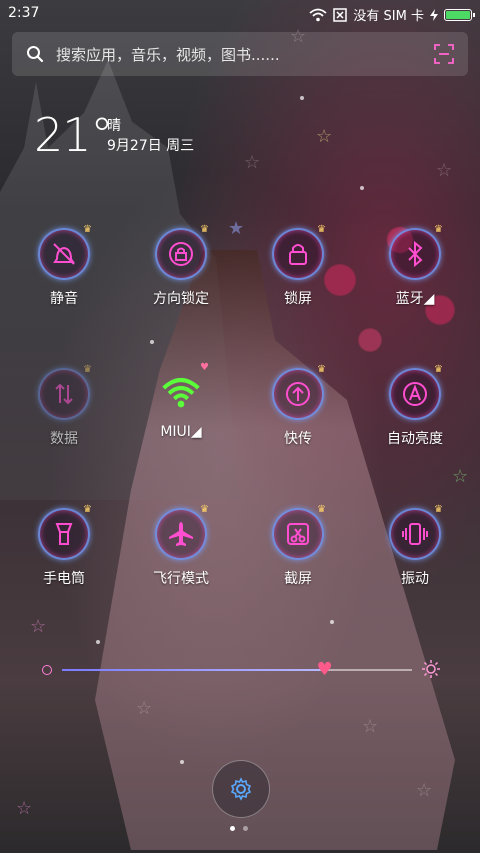 The image size is (480, 853). I want to click on vibrate-icon, so click(415, 534).